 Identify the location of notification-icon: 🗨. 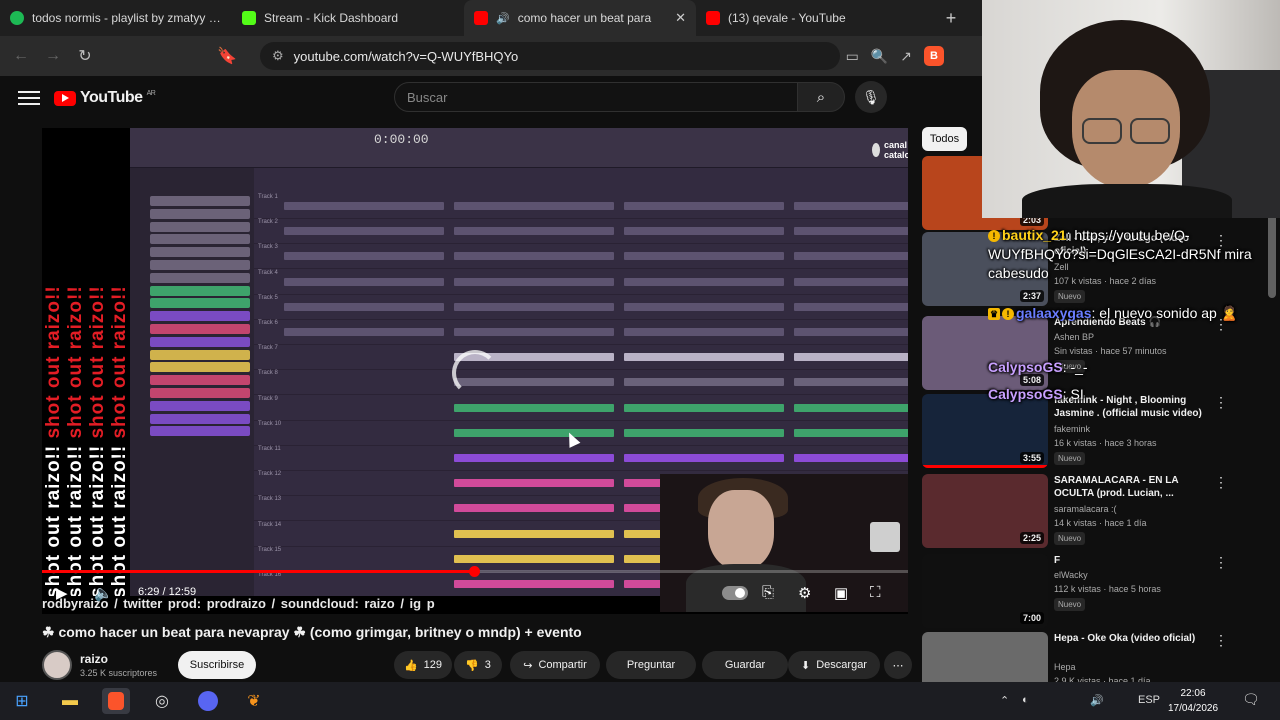
(1251, 699).